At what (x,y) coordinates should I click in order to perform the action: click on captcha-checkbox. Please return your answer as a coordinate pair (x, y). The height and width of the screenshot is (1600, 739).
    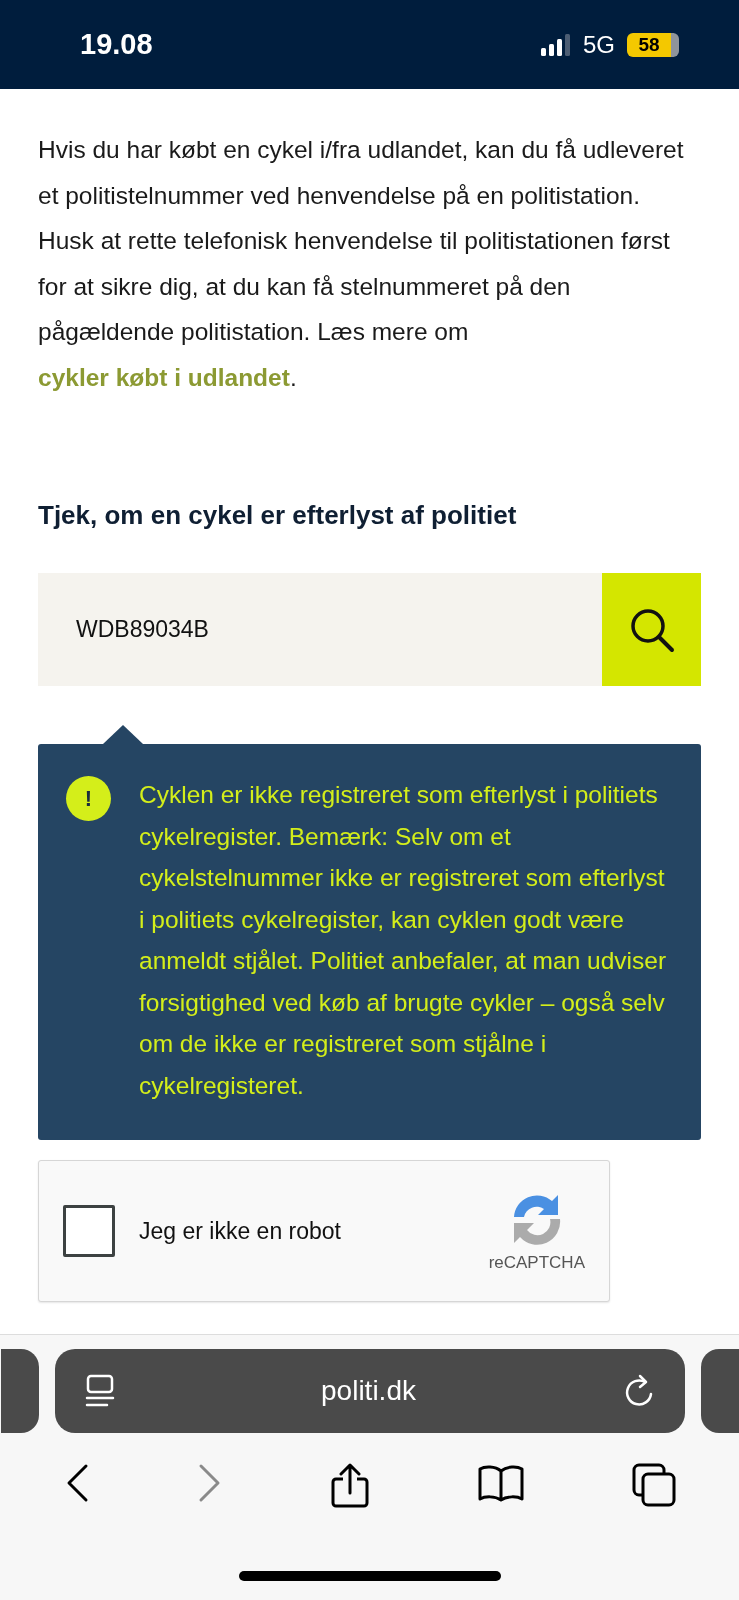
    Looking at the image, I should click on (89, 1231).